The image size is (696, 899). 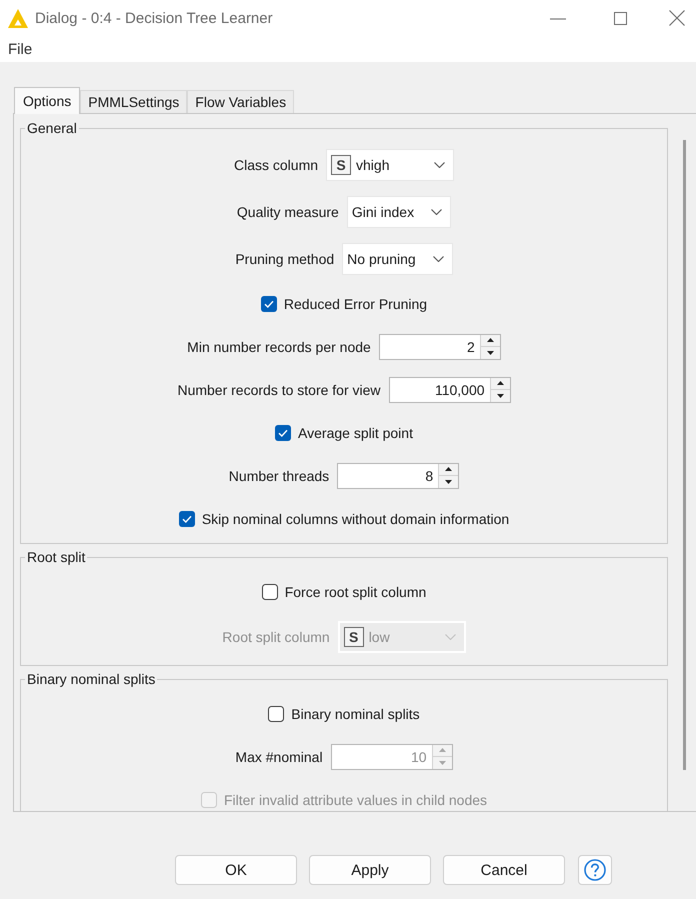 I want to click on checkbox-label: Average split point, so click(x=355, y=432).